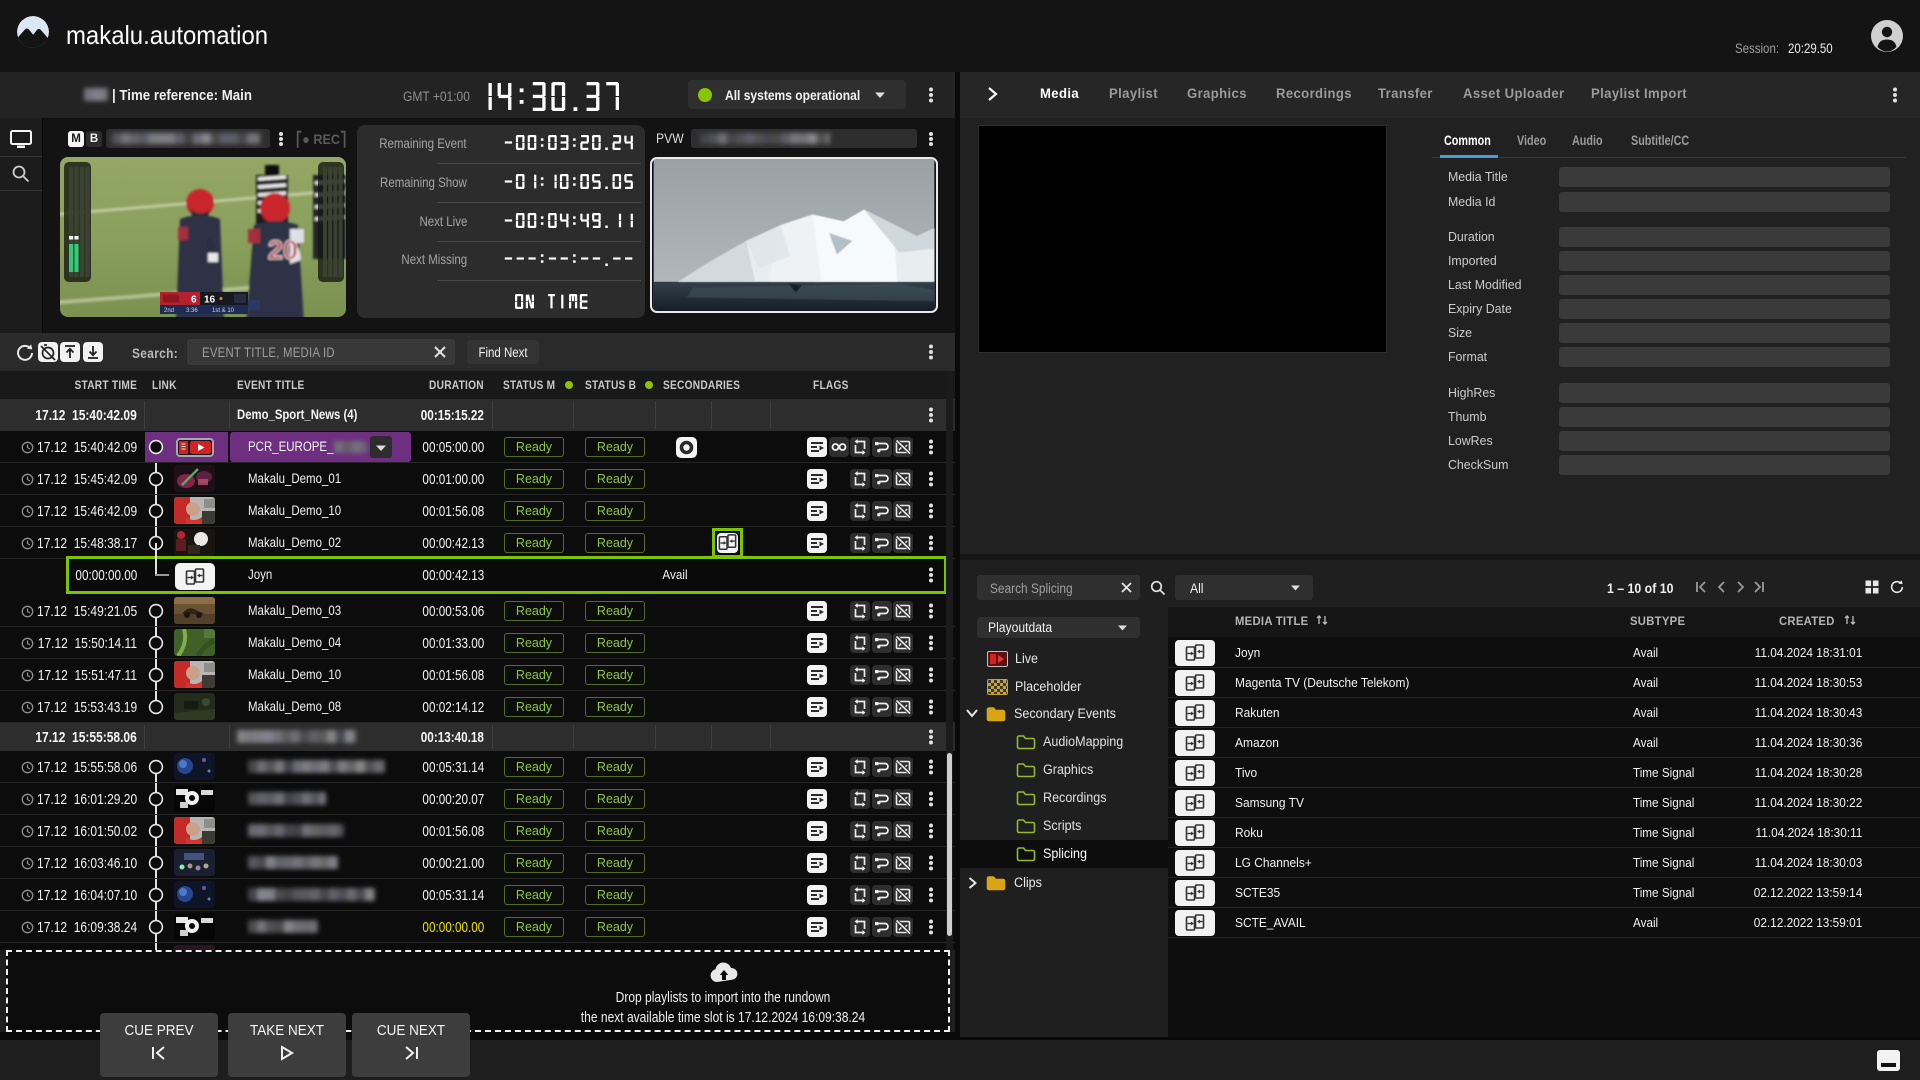 This screenshot has height=1080, width=1920. Describe the element at coordinates (192, 311) in the screenshot. I see `svg-text: 3:36` at that location.